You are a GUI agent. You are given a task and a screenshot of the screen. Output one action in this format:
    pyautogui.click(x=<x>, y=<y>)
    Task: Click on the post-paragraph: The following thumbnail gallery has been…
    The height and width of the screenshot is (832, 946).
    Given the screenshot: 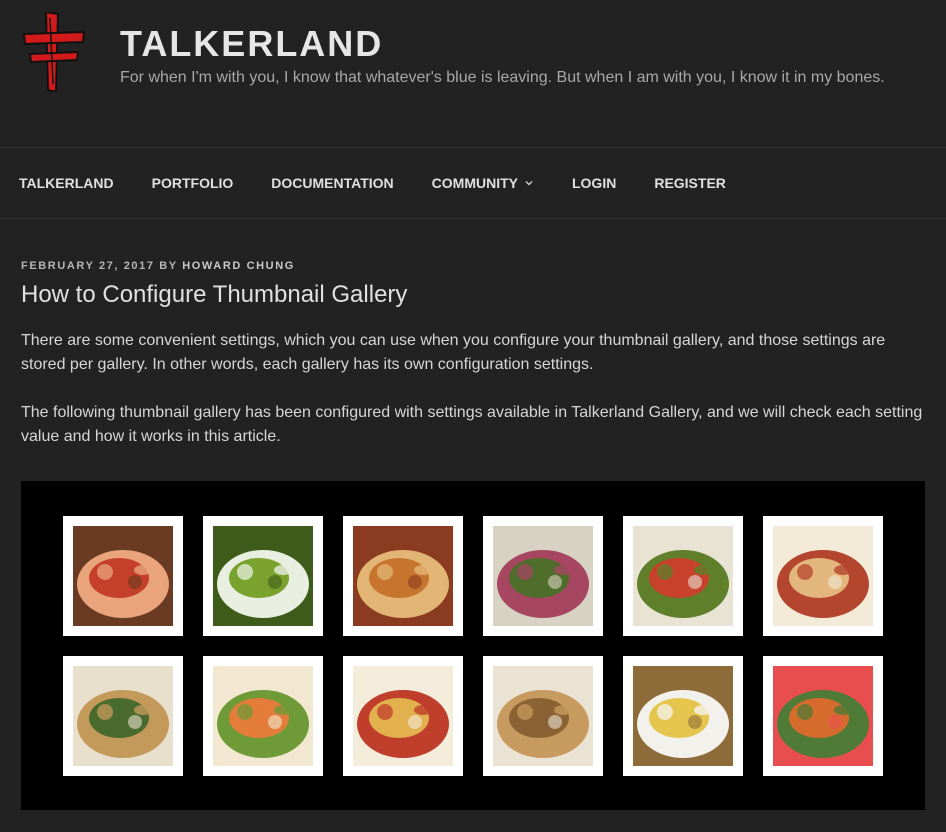 What is the action you would take?
    pyautogui.click(x=472, y=424)
    